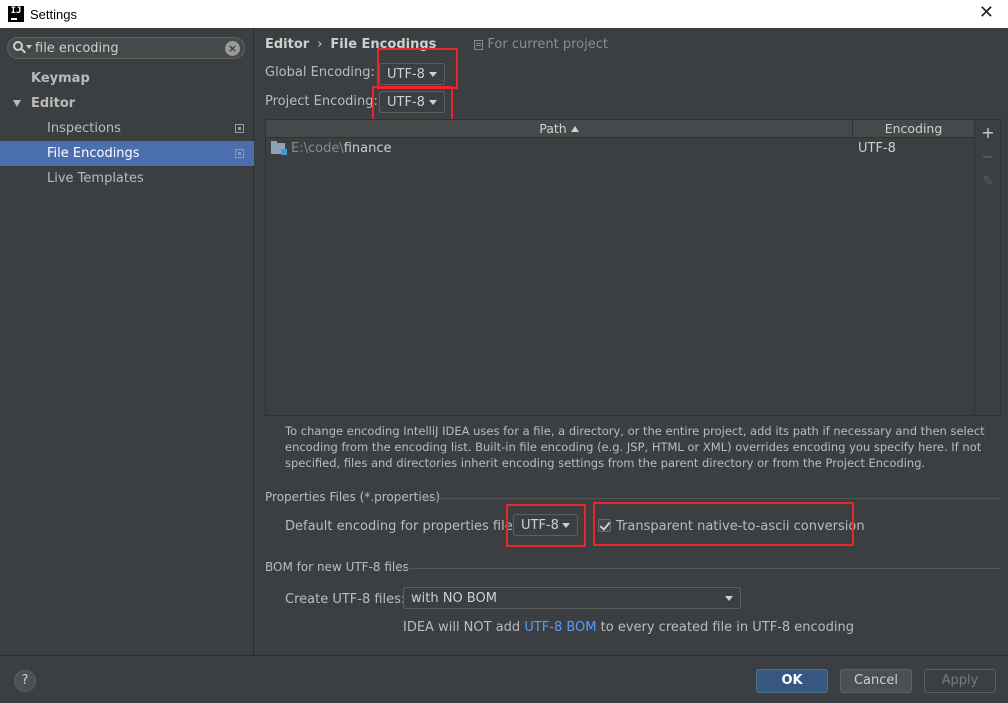  What do you see at coordinates (988, 133) in the screenshot?
I see `add-icon: +` at bounding box center [988, 133].